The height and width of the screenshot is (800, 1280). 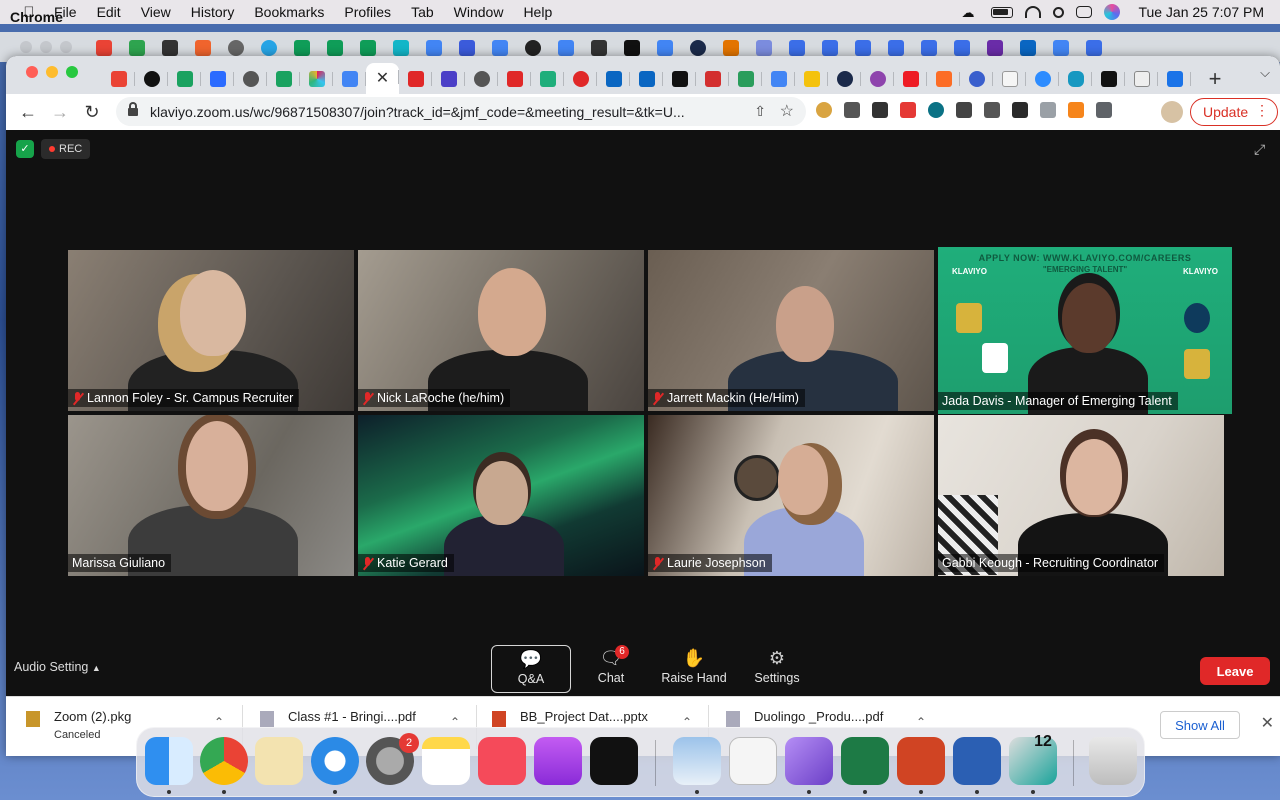 What do you see at coordinates (1201, 12) in the screenshot?
I see `menu-clock: Tue Jan 25 7:07 PM` at bounding box center [1201, 12].